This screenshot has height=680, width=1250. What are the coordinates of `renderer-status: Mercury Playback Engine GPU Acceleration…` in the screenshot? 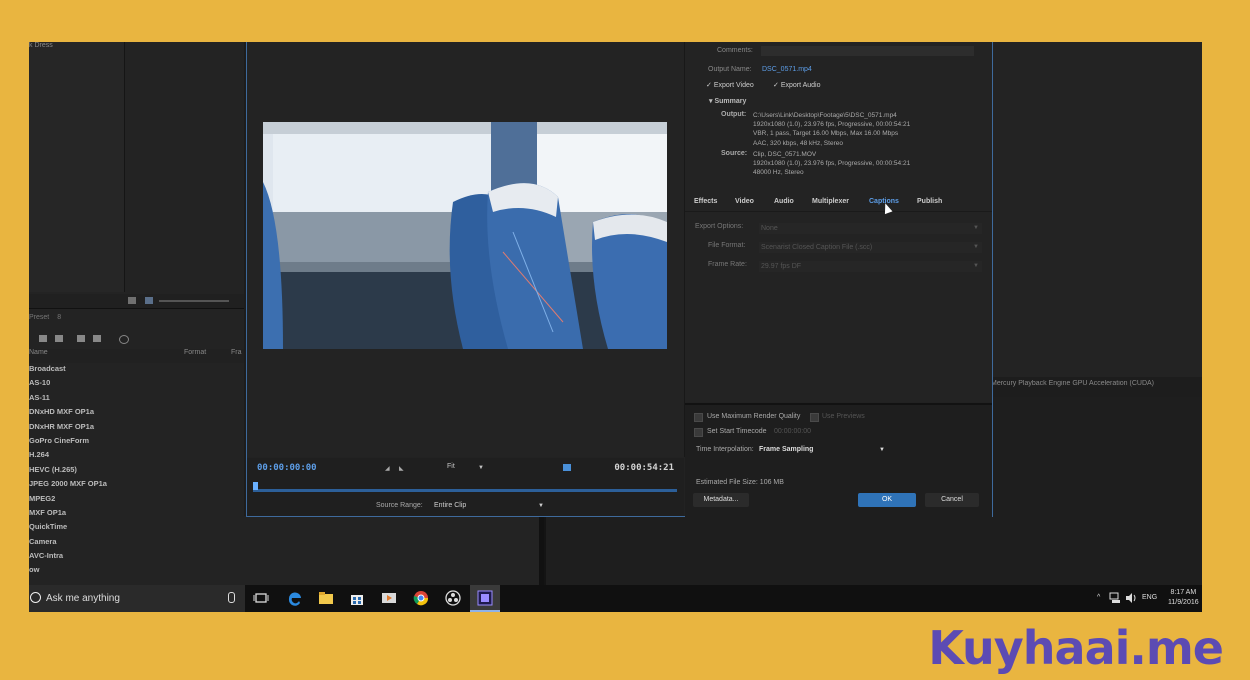 It's located at (1073, 383).